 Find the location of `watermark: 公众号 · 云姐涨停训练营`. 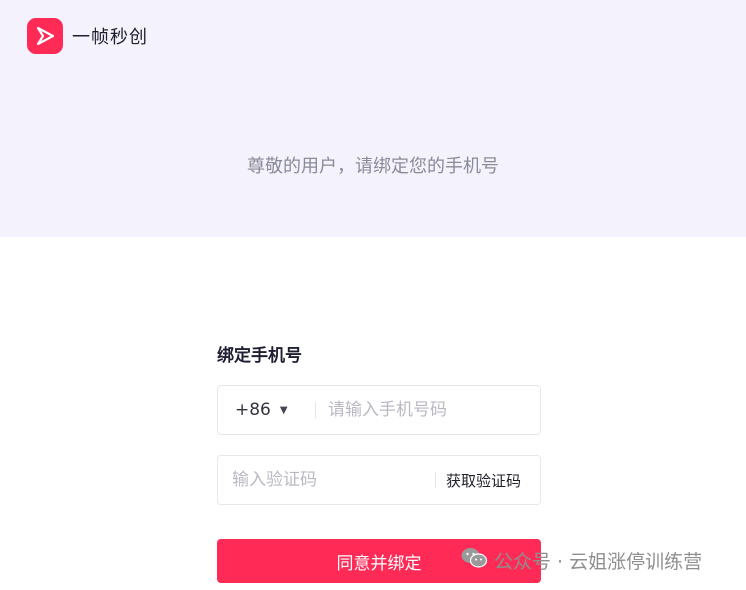

watermark: 公众号 · 云姐涨停训练营 is located at coordinates (581, 560).